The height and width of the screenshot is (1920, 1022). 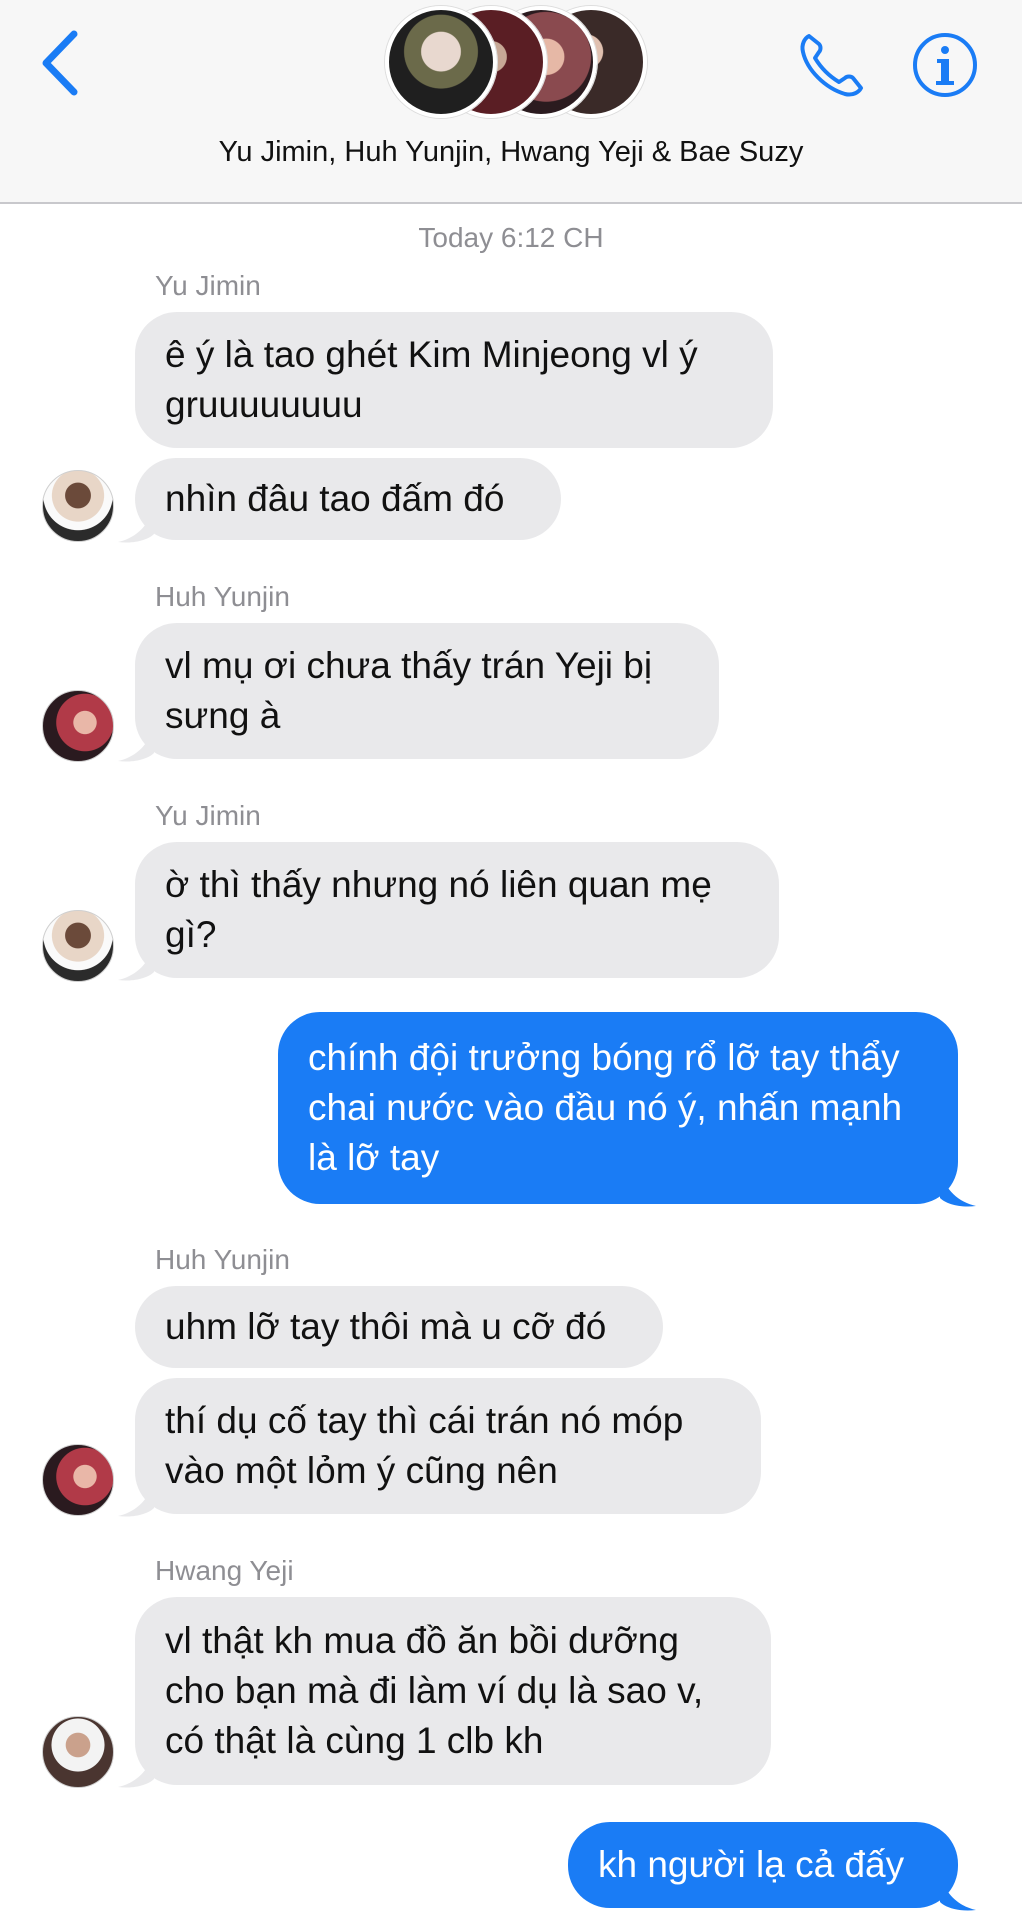 I want to click on info-icon, so click(x=945, y=65).